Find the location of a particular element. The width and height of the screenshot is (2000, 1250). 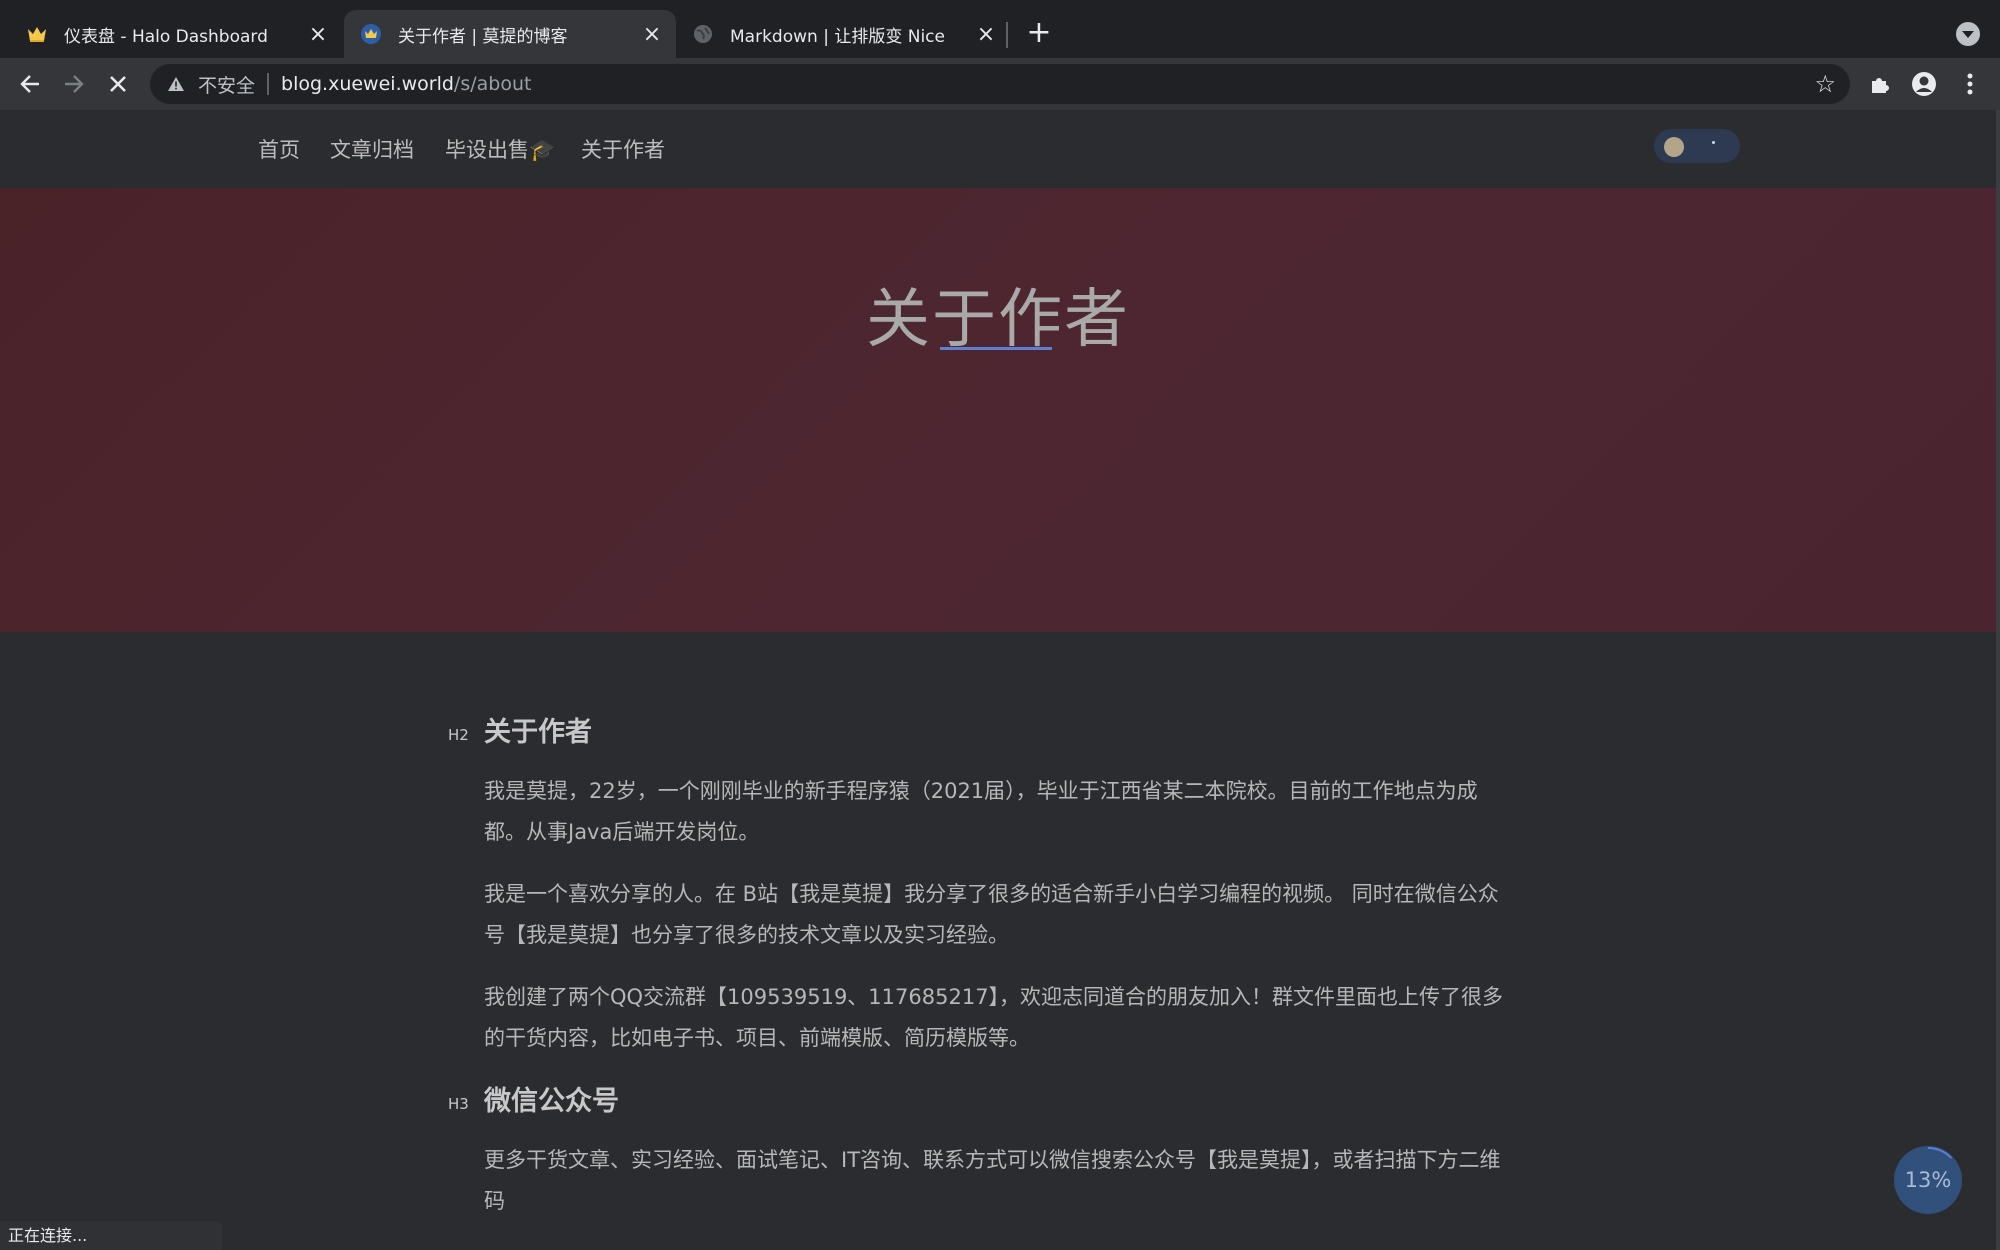

url-host: blog.xuewei.world is located at coordinates (367, 84).